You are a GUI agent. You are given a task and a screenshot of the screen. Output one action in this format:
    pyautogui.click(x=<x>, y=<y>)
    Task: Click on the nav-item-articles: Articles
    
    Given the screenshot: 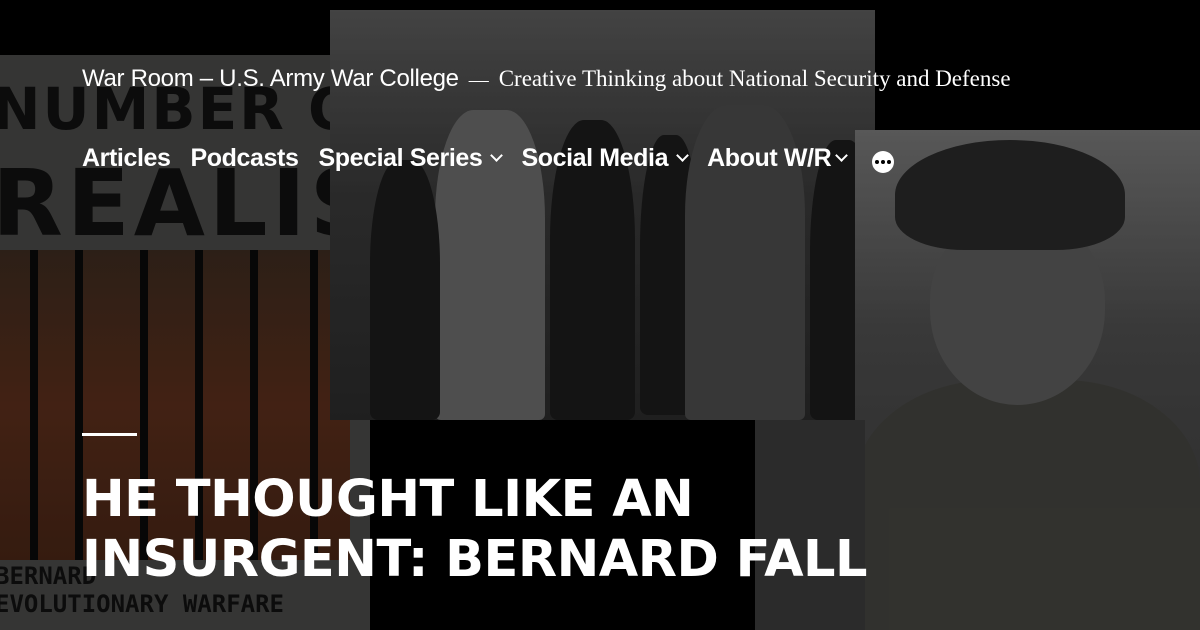 What is the action you would take?
    pyautogui.click(x=126, y=158)
    